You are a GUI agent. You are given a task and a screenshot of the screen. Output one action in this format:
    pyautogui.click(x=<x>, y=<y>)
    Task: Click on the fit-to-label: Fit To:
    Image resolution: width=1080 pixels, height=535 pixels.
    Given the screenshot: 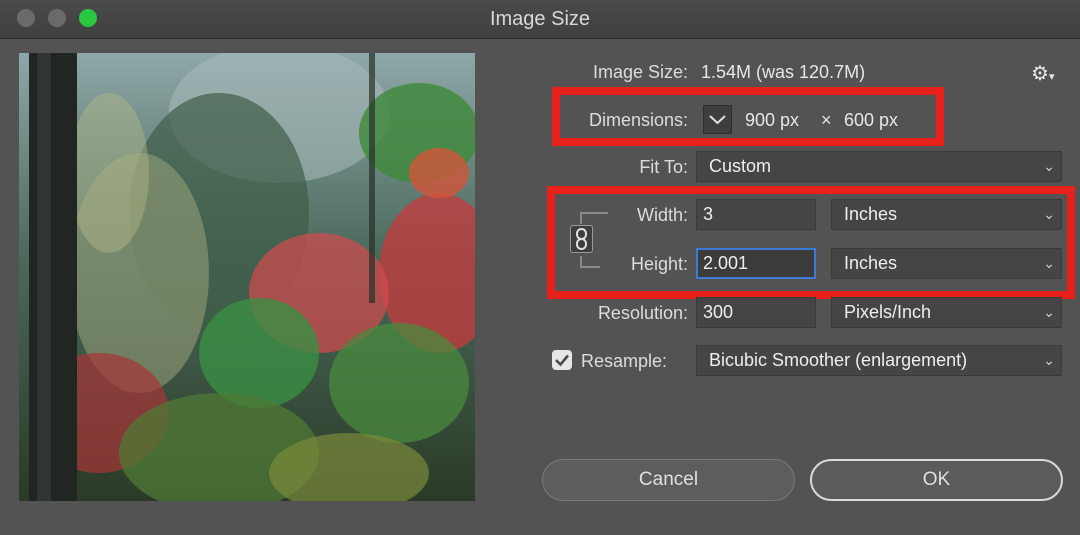 What is the action you would take?
    pyautogui.click(x=663, y=167)
    